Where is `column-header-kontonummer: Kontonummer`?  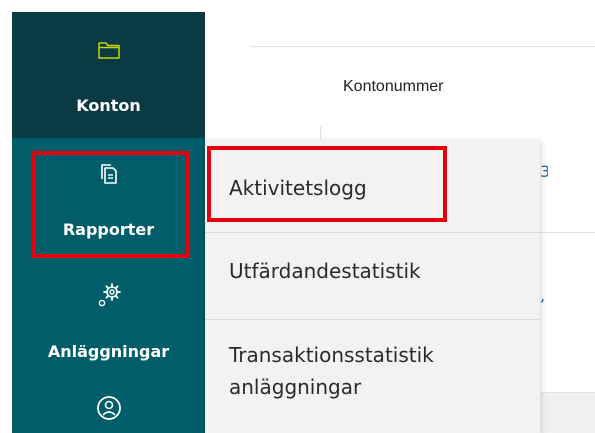
column-header-kontonummer: Kontonummer is located at coordinates (393, 86).